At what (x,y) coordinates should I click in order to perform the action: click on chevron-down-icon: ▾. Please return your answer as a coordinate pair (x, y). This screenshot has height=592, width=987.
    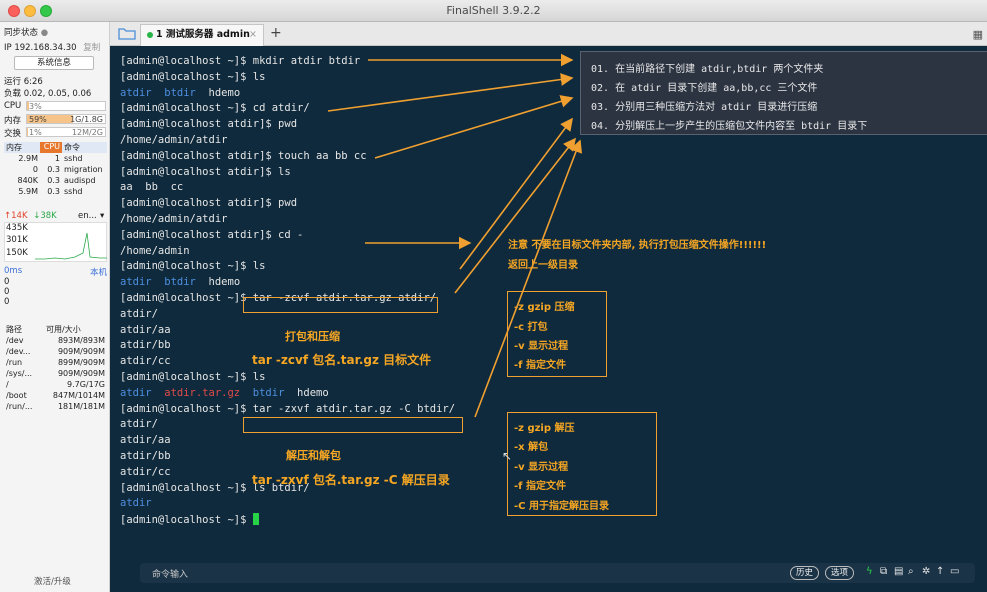
    Looking at the image, I should click on (102, 216).